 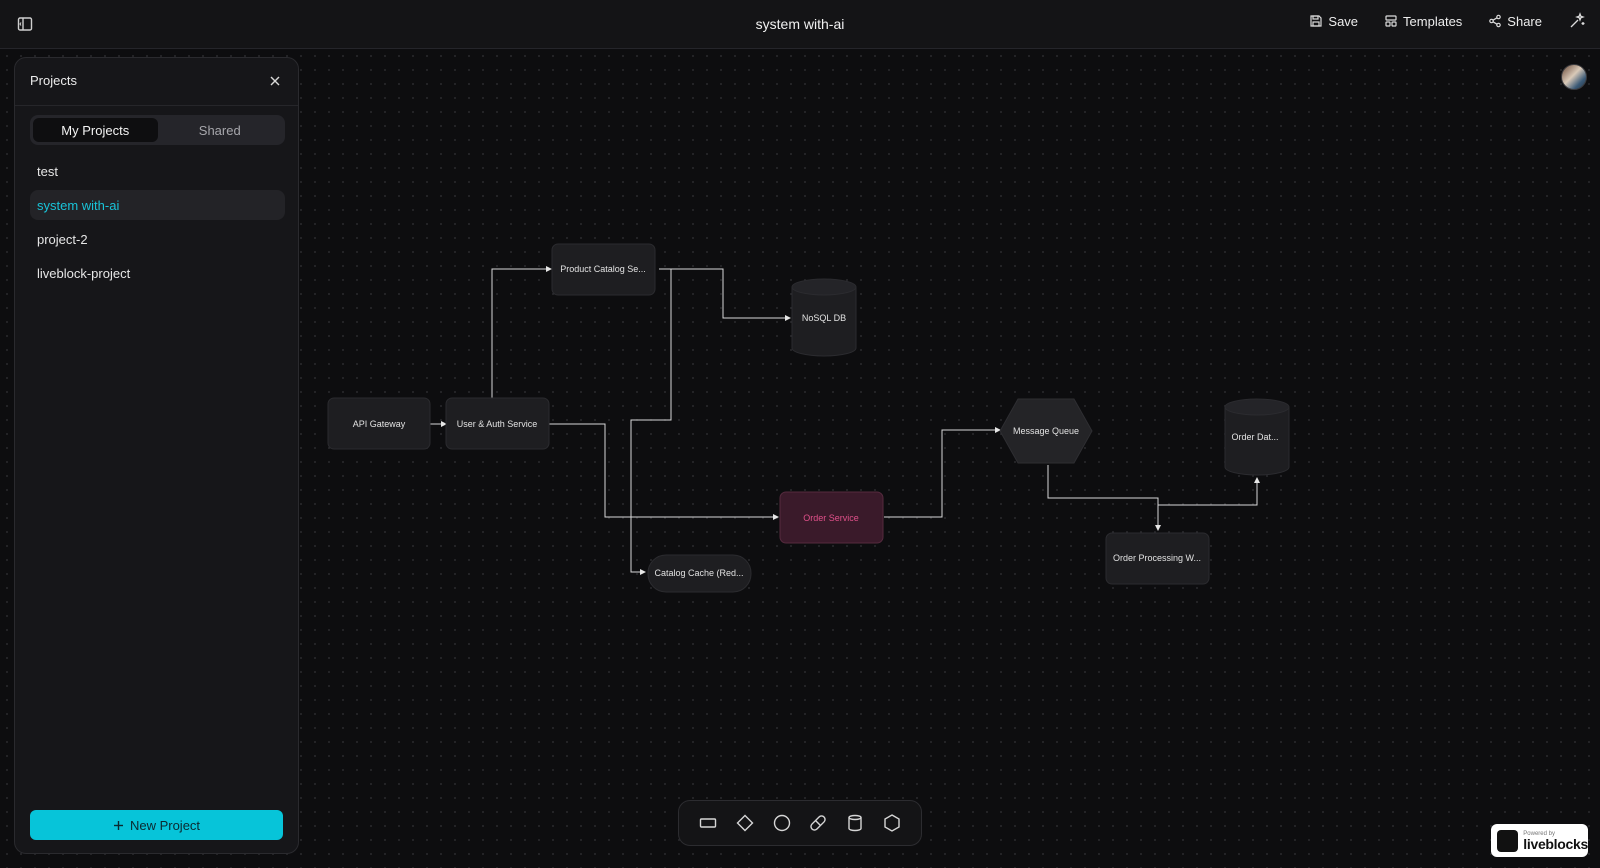 I want to click on circle-icon, so click(x=781, y=823).